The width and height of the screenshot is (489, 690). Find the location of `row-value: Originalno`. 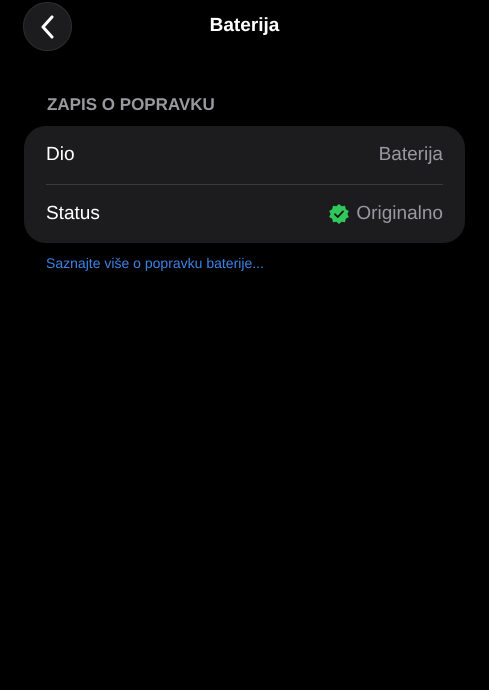

row-value: Originalno is located at coordinates (399, 214).